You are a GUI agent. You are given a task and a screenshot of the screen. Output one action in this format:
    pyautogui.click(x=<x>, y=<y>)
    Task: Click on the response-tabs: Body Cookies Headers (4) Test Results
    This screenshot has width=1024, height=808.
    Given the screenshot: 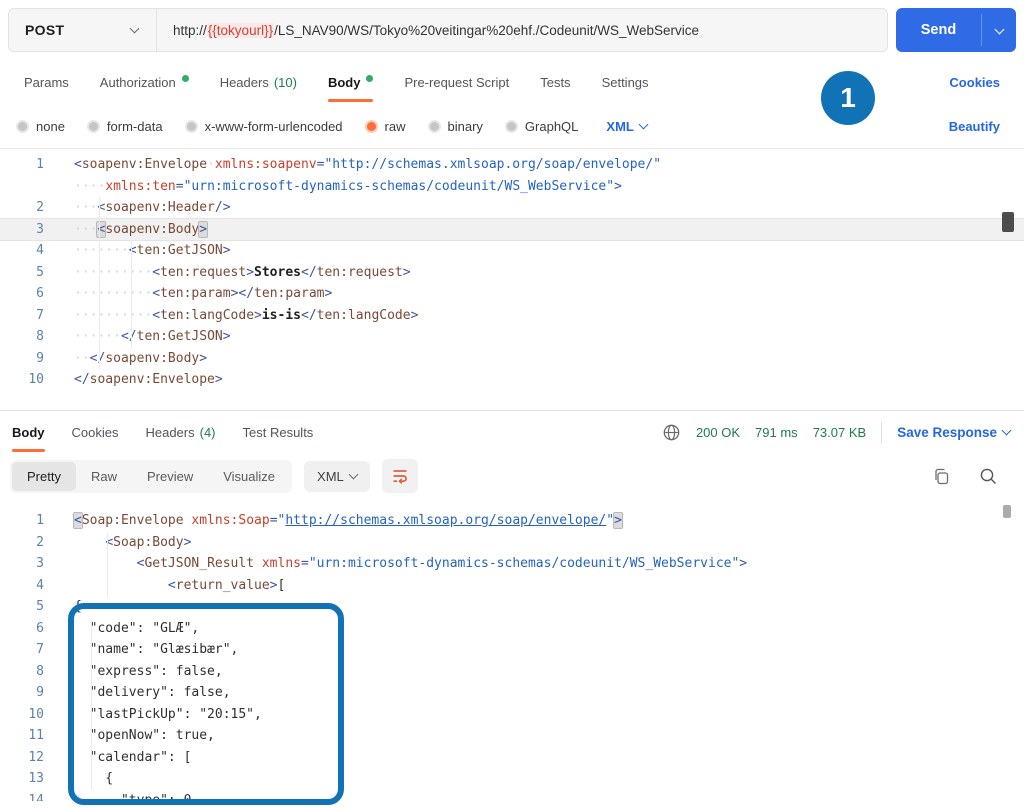 What is the action you would take?
    pyautogui.click(x=162, y=432)
    